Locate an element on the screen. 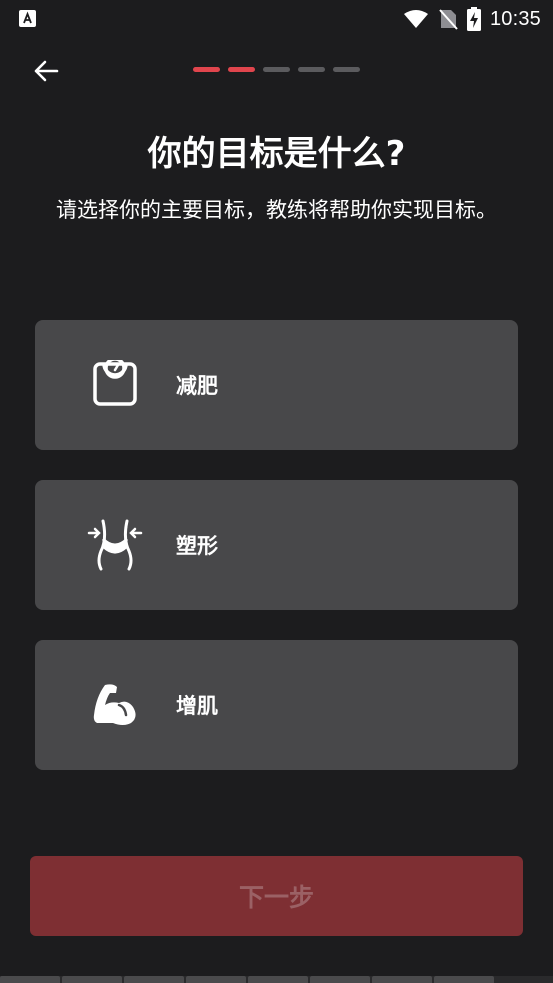  waist-shaping-icon is located at coordinates (115, 544).